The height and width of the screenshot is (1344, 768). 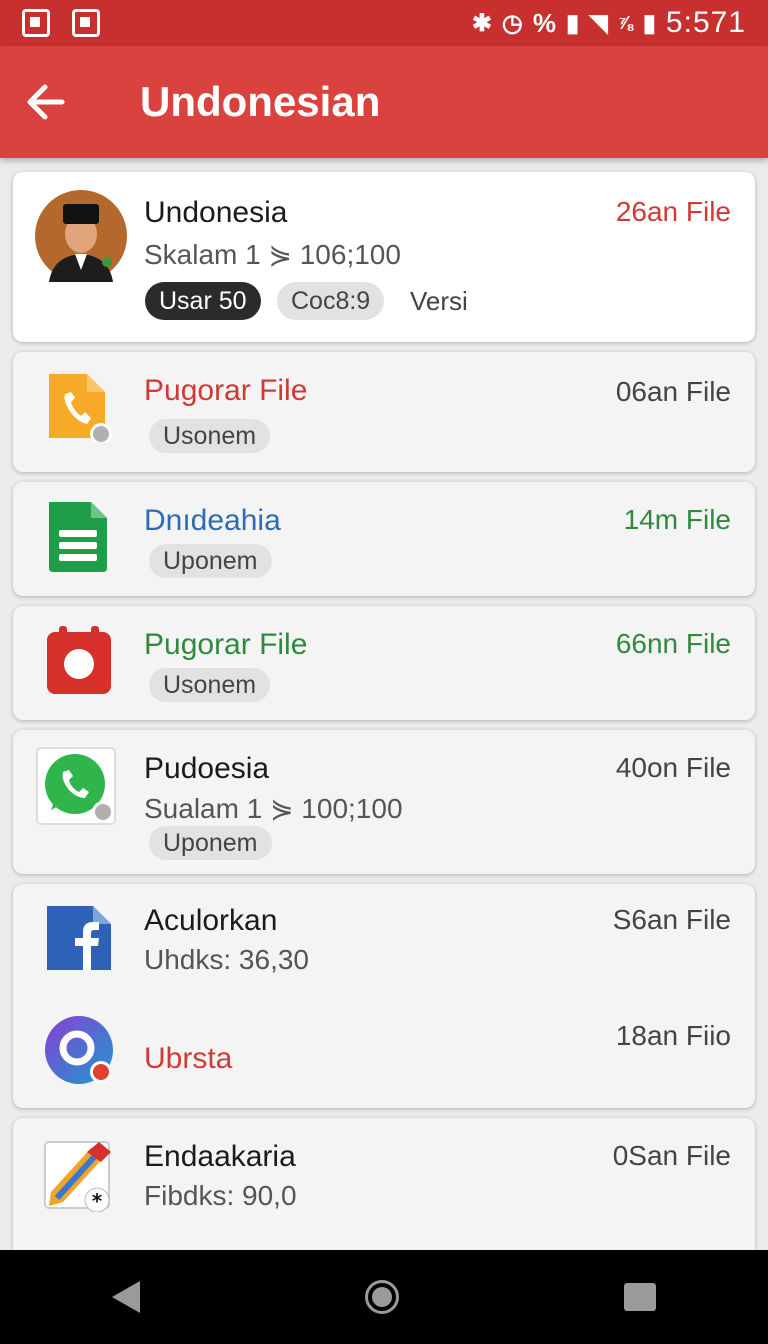 I want to click on nav-back-button, so click(x=126, y=1297).